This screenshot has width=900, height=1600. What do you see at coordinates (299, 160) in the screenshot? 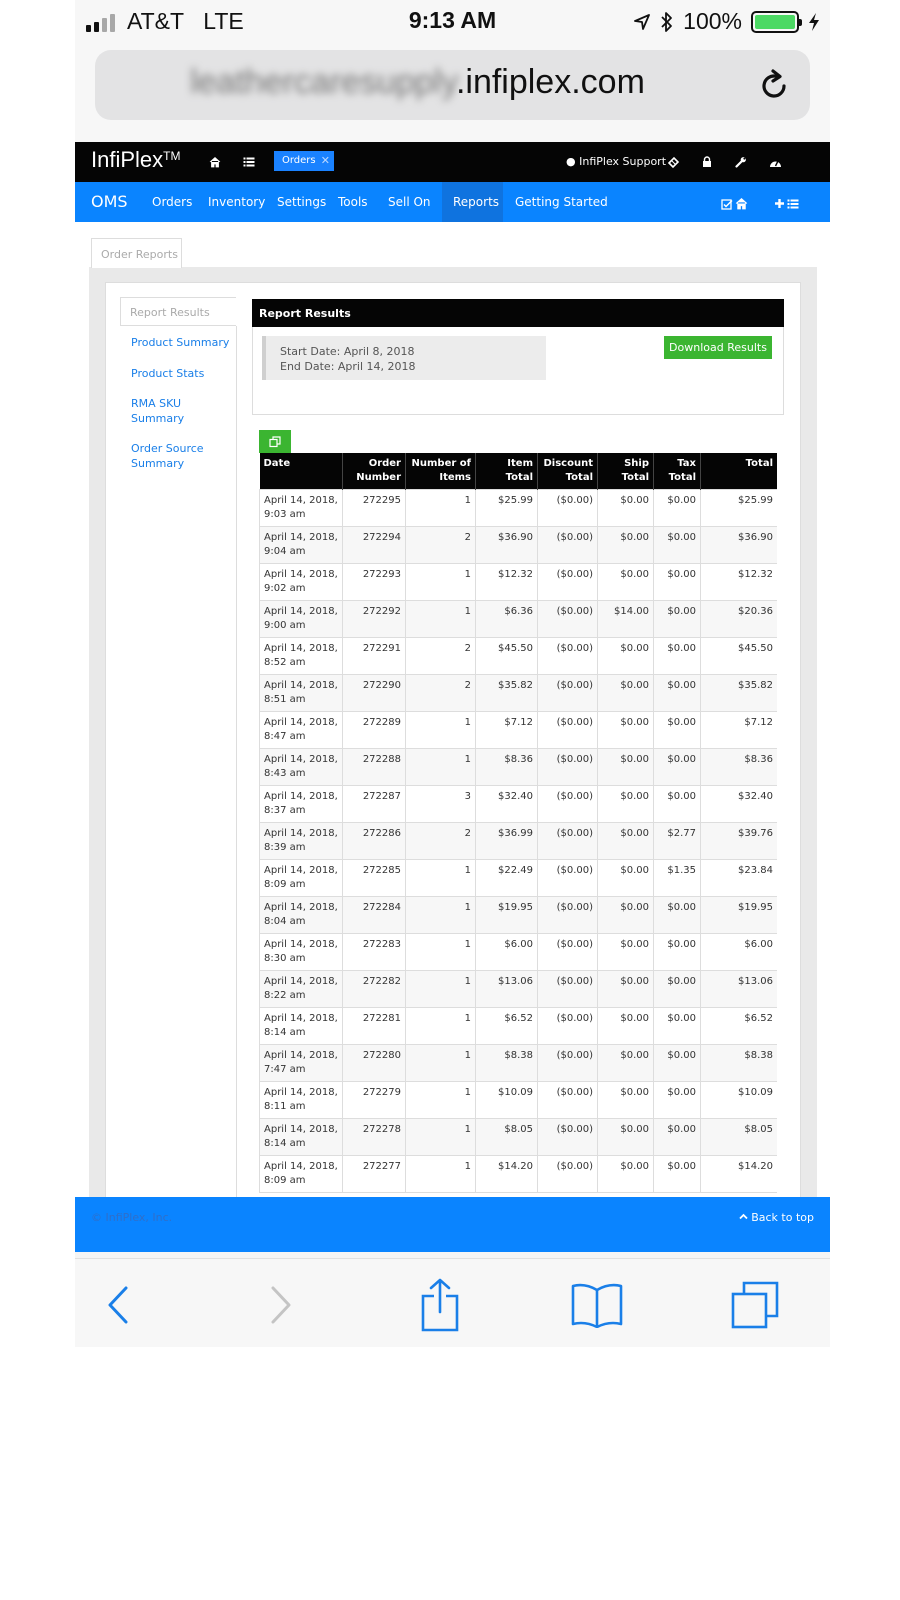
I see `open-tab-label: Orders` at bounding box center [299, 160].